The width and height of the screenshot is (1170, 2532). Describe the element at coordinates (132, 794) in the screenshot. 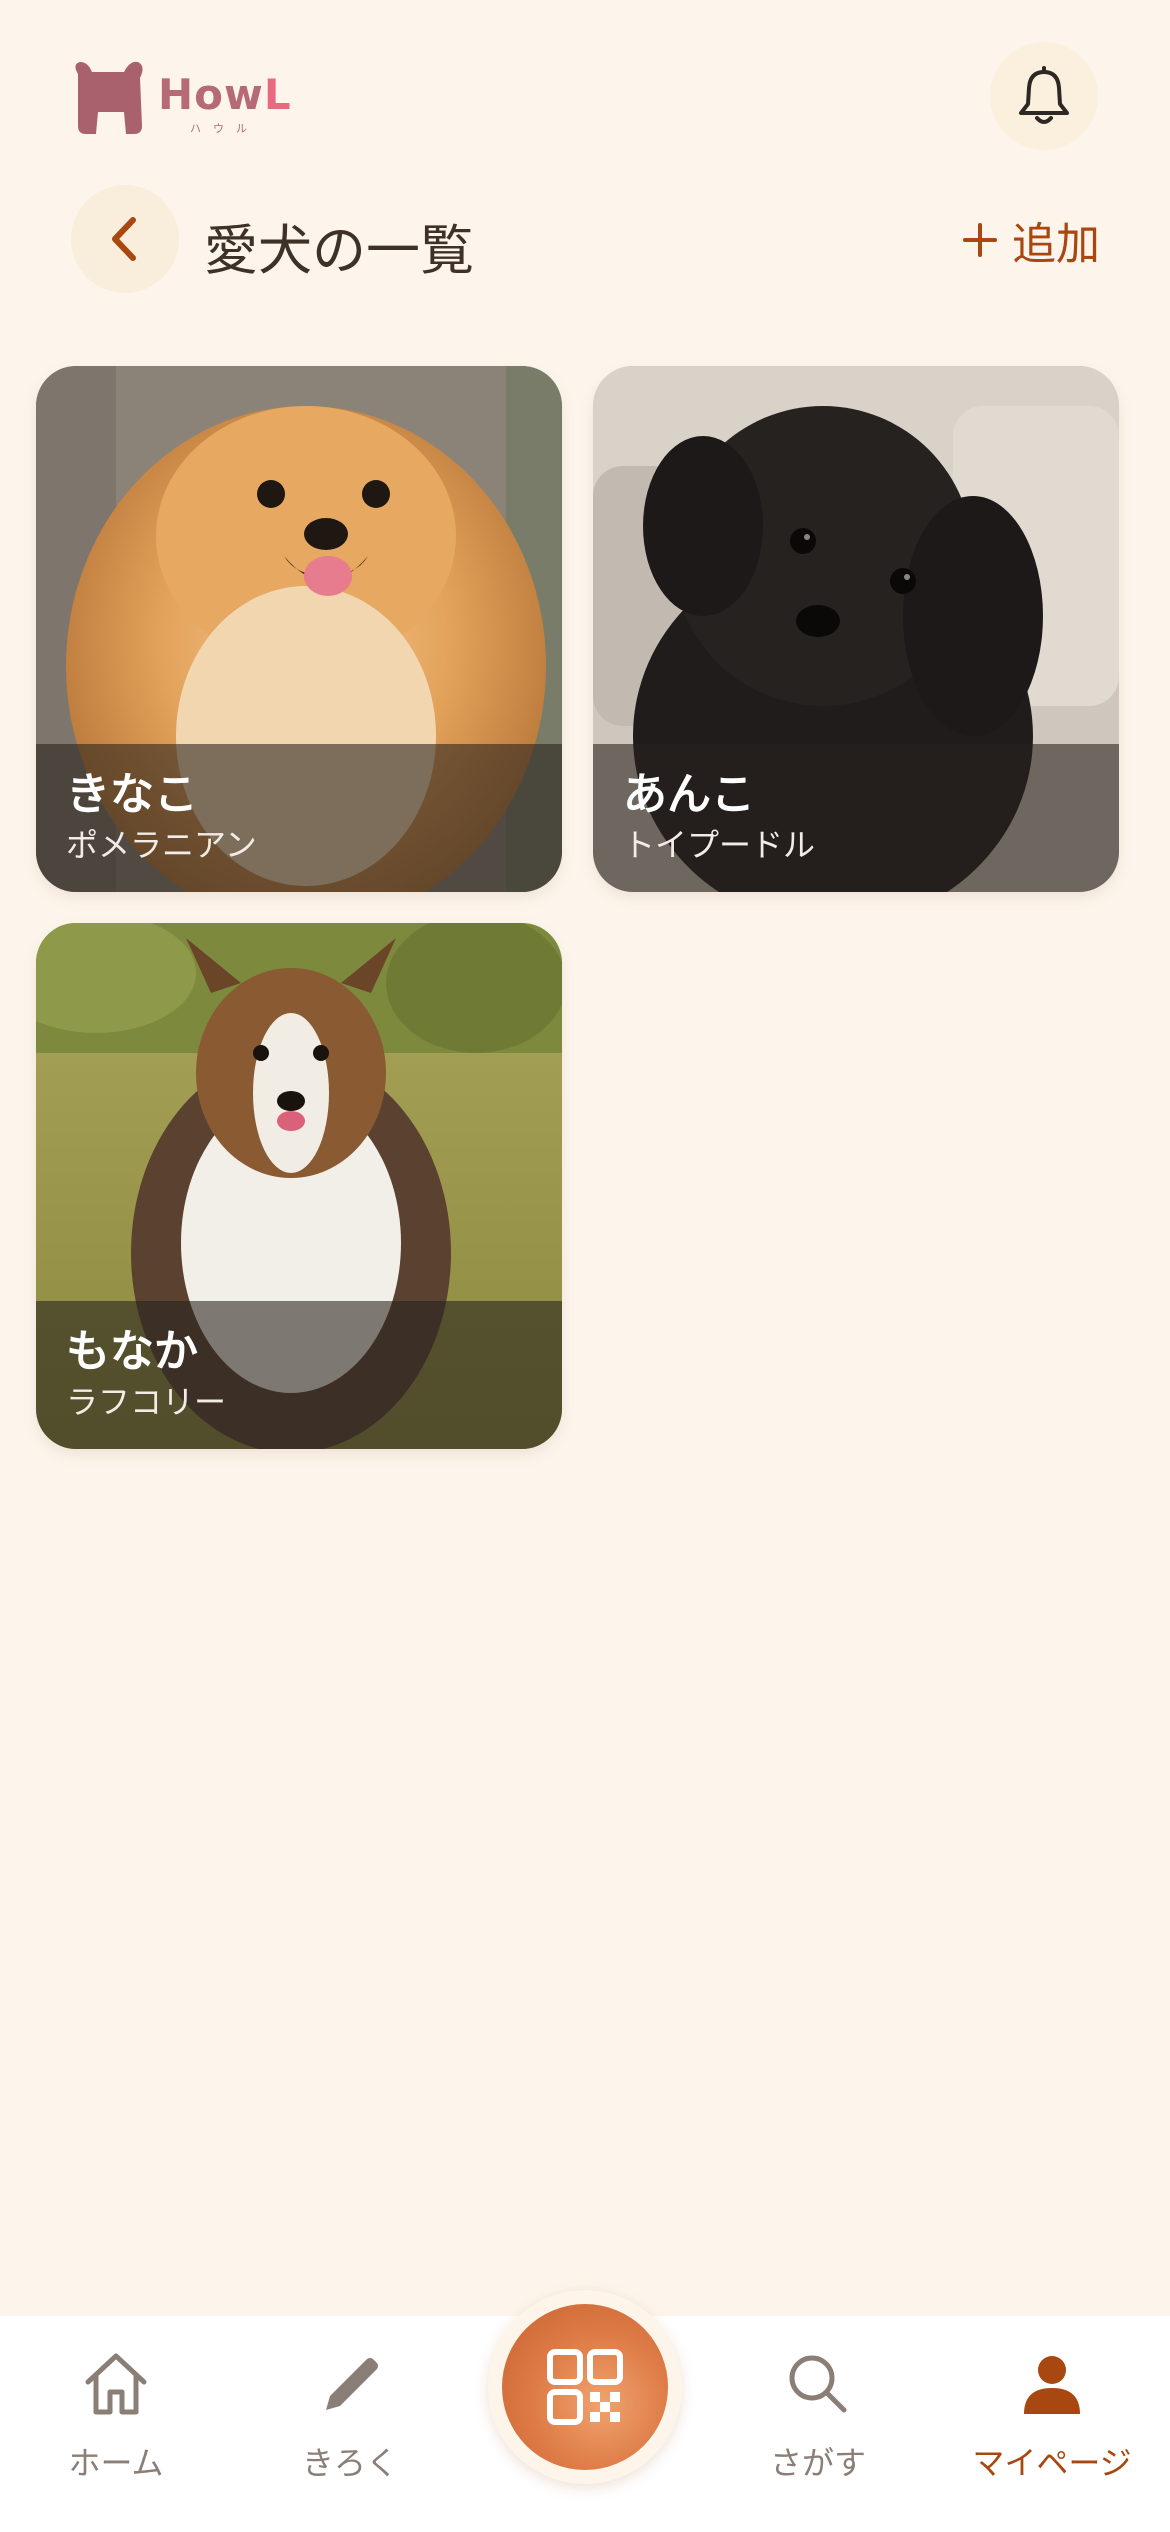

I see `dog-name: きなこ` at that location.